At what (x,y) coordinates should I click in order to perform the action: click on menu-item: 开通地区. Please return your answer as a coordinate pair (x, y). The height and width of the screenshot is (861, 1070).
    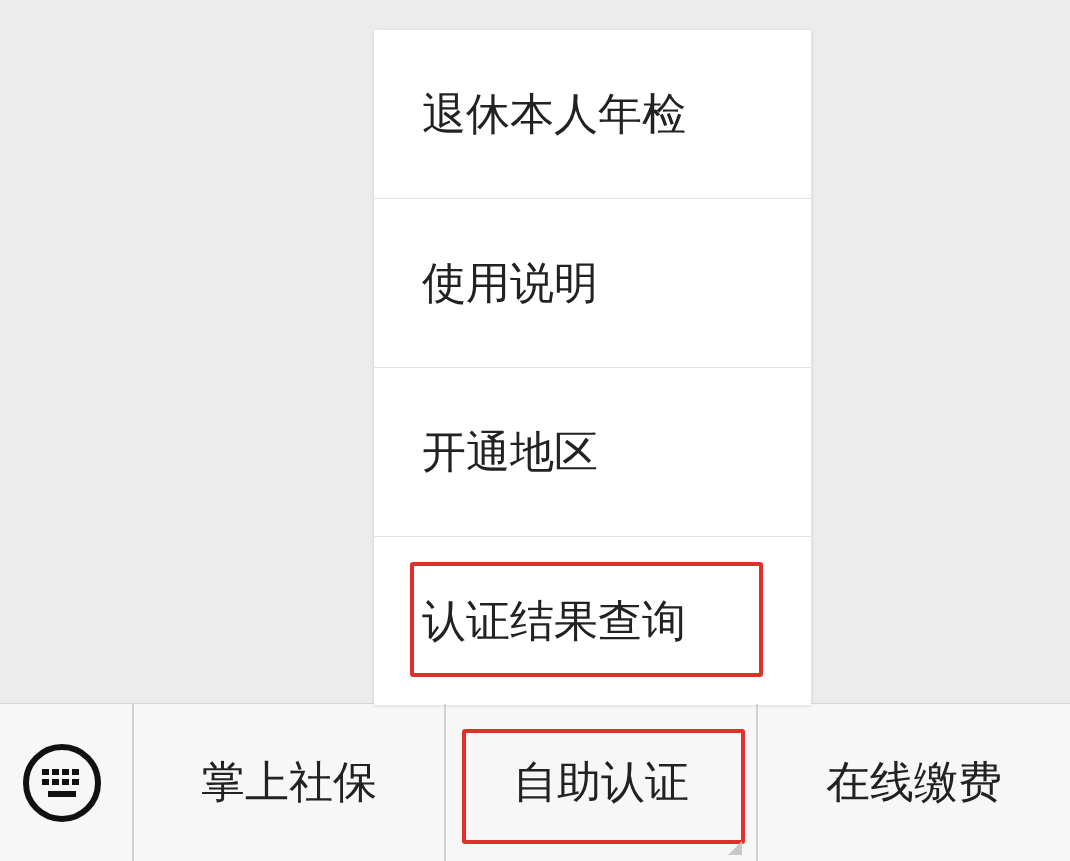
    Looking at the image, I should click on (486, 452).